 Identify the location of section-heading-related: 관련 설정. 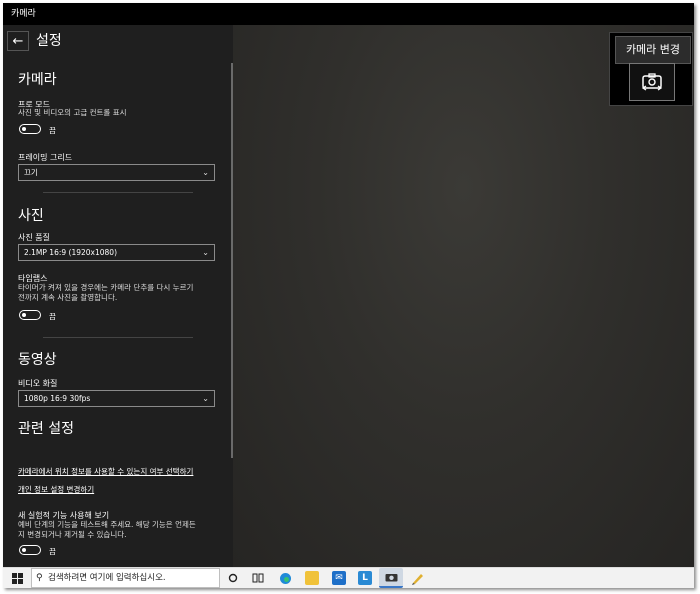
(46, 429).